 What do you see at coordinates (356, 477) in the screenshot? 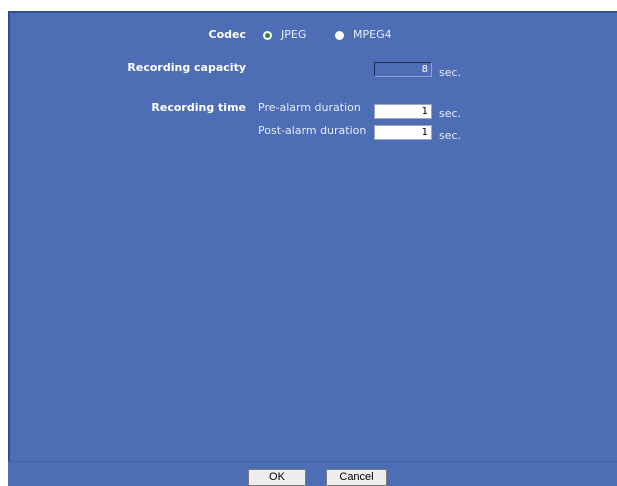
I see `cancel-button: Cancel` at bounding box center [356, 477].